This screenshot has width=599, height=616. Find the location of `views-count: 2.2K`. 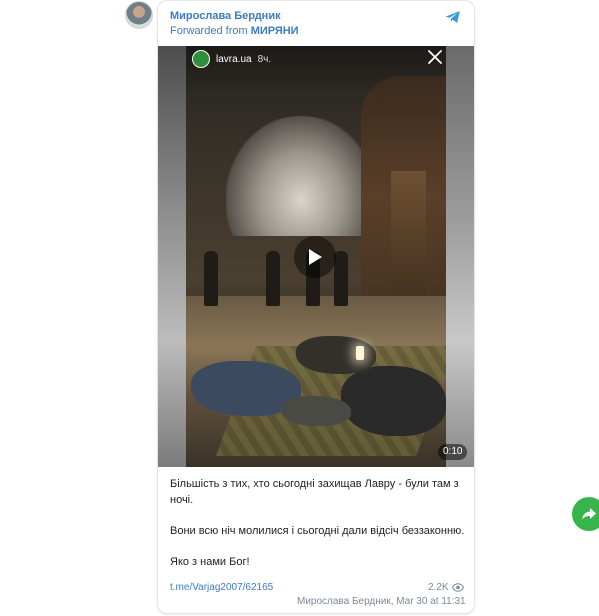

views-count: 2.2K is located at coordinates (438, 587).